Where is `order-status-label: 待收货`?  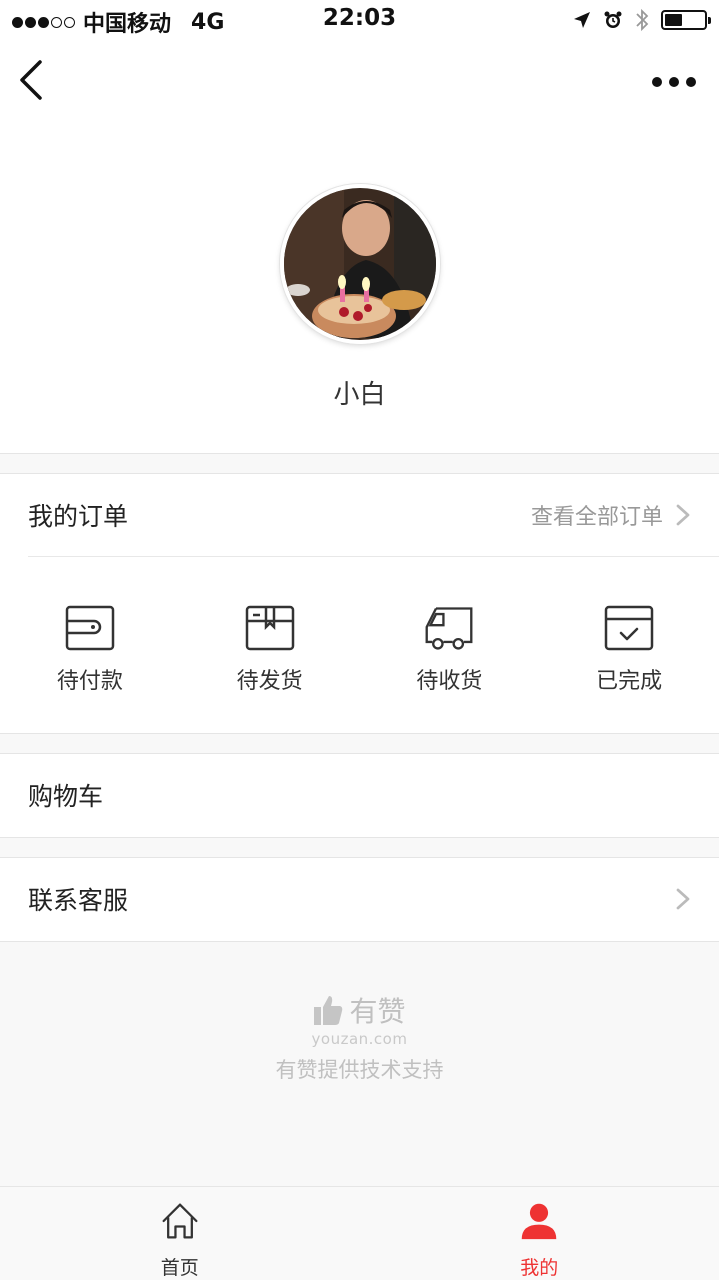
order-status-label: 待收货 is located at coordinates (449, 681).